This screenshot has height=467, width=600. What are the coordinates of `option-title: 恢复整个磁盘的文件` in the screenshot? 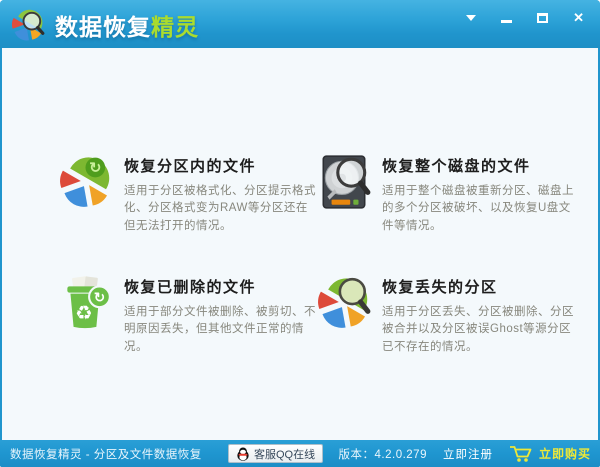 It's located at (478, 165).